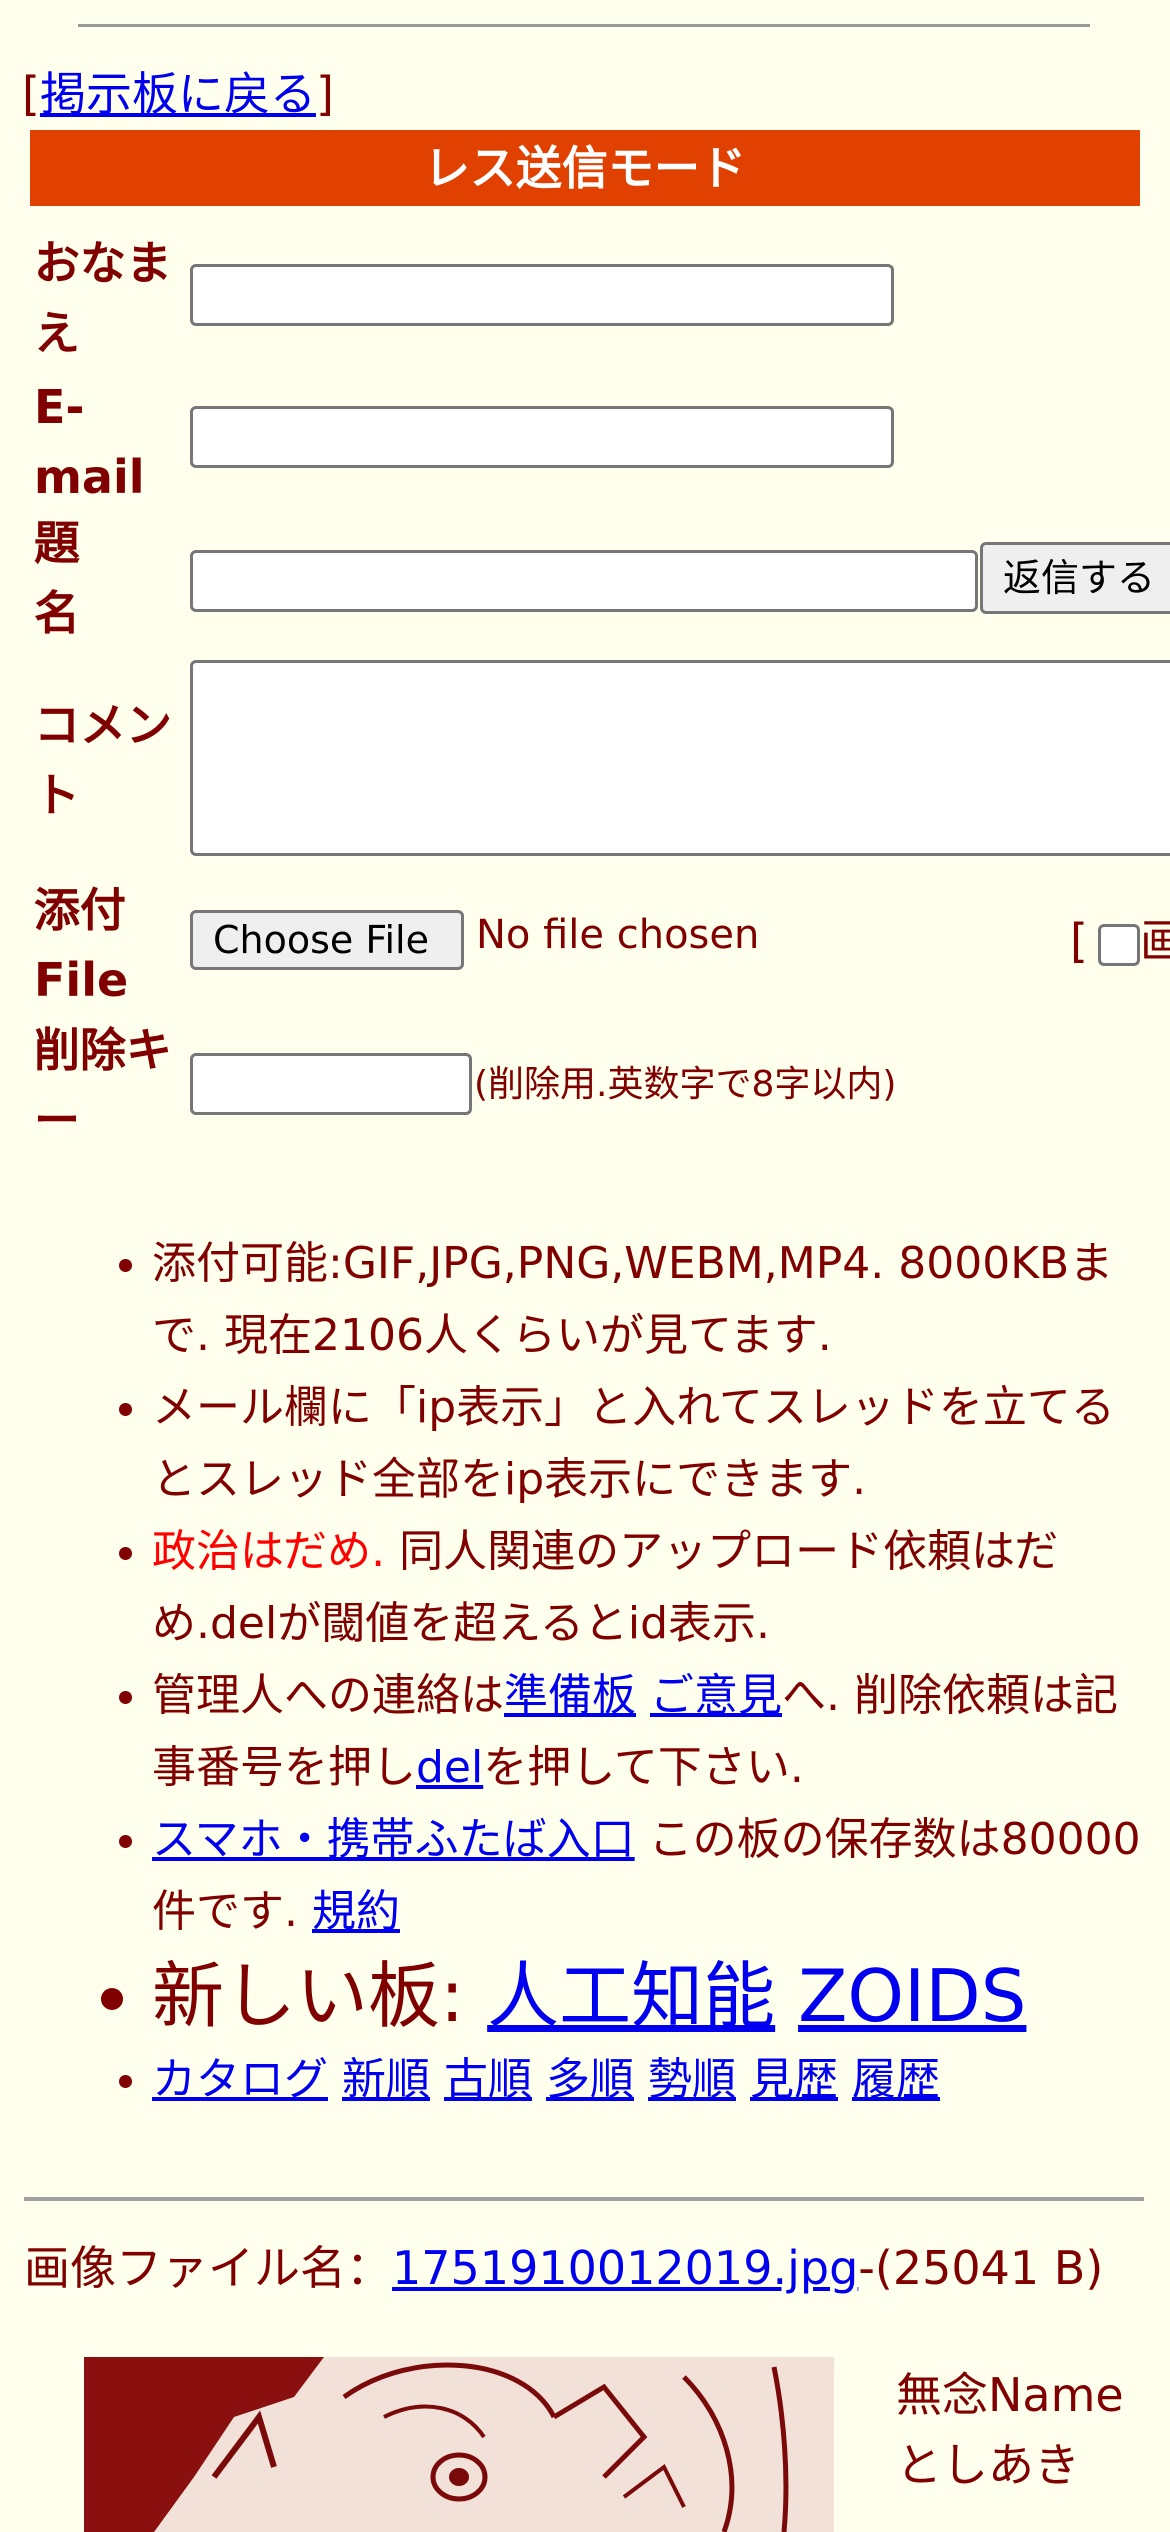 This screenshot has height=2532, width=1170. I want to click on post-history-link: 履歴, so click(896, 2079).